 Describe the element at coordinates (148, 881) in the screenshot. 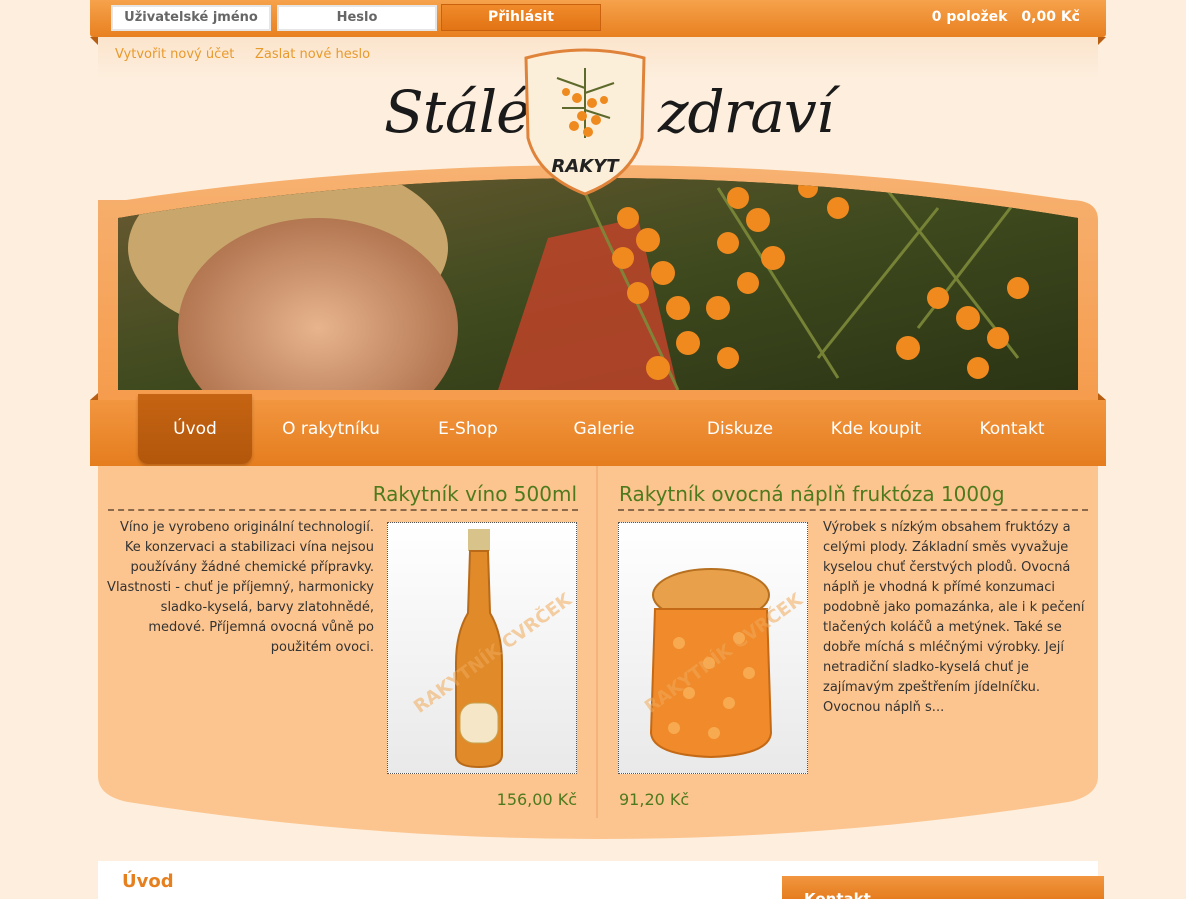

I see `section-title: Úvod` at that location.